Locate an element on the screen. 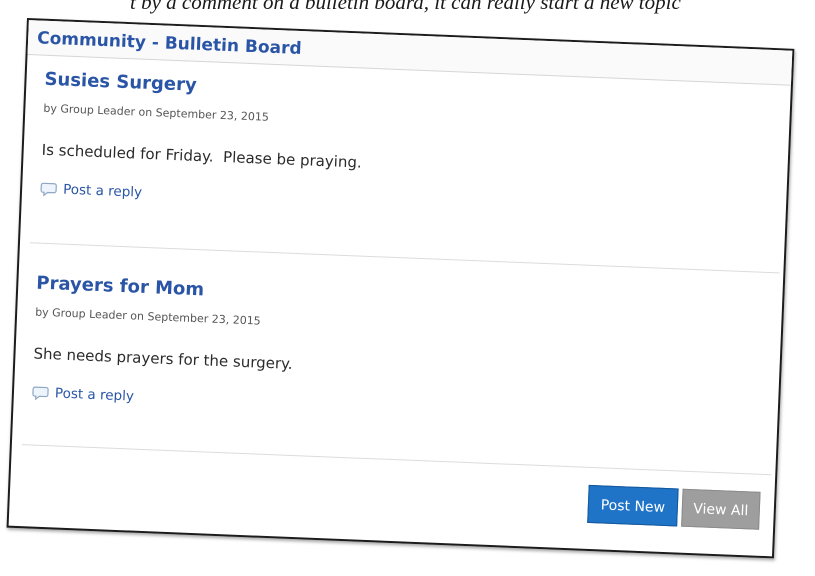 The height and width of the screenshot is (576, 815). post-body: She needs prayers for the surgery. is located at coordinates (163, 358).